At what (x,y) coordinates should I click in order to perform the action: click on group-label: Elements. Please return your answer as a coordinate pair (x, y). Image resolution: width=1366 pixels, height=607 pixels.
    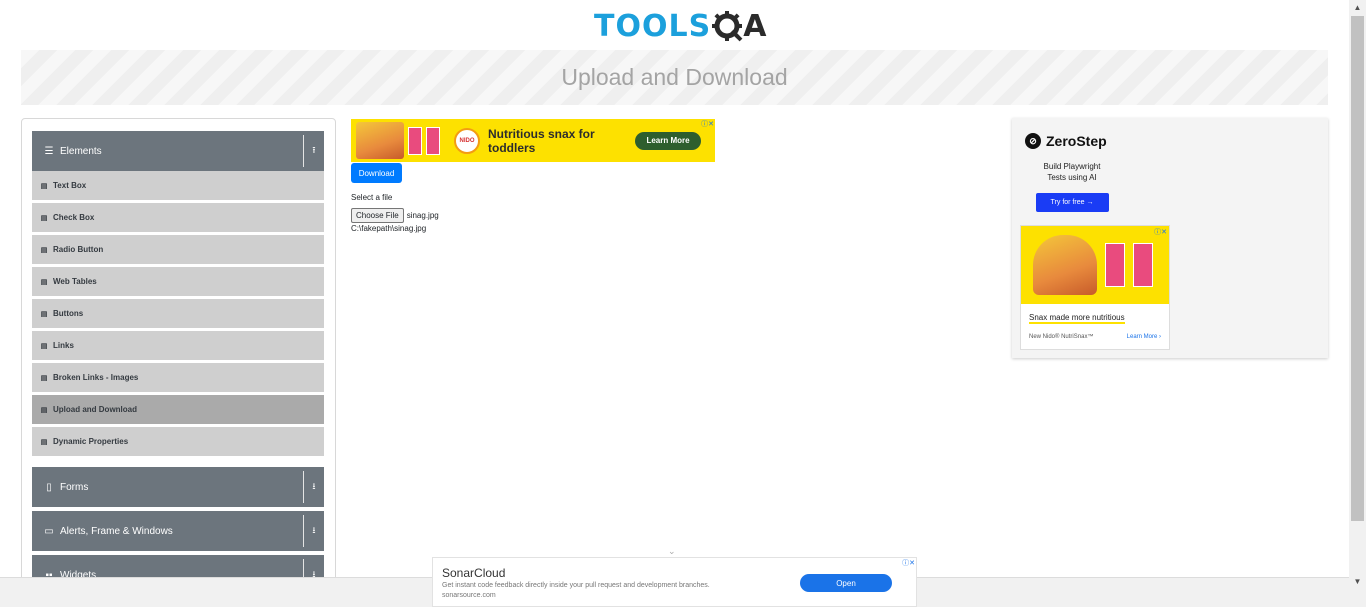
    Looking at the image, I should click on (81, 151).